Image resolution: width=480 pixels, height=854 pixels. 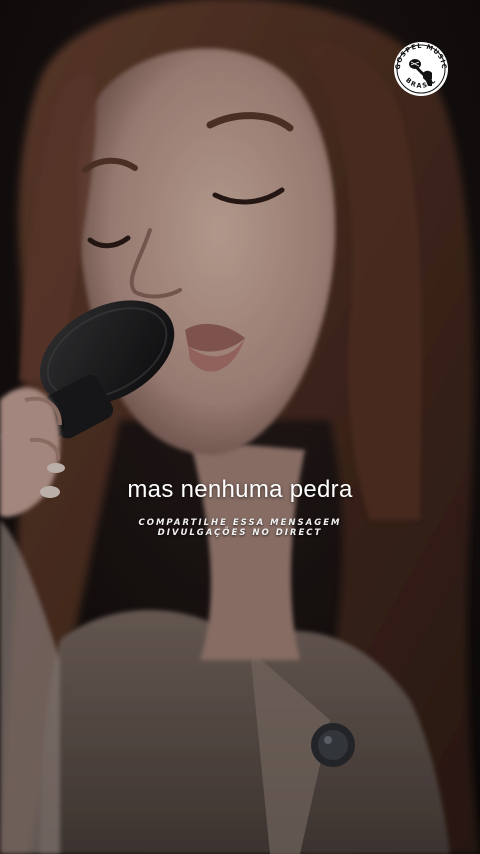 I want to click on direct-message-line: DIVULGAÇÕES NO DIRECT, so click(x=240, y=533).